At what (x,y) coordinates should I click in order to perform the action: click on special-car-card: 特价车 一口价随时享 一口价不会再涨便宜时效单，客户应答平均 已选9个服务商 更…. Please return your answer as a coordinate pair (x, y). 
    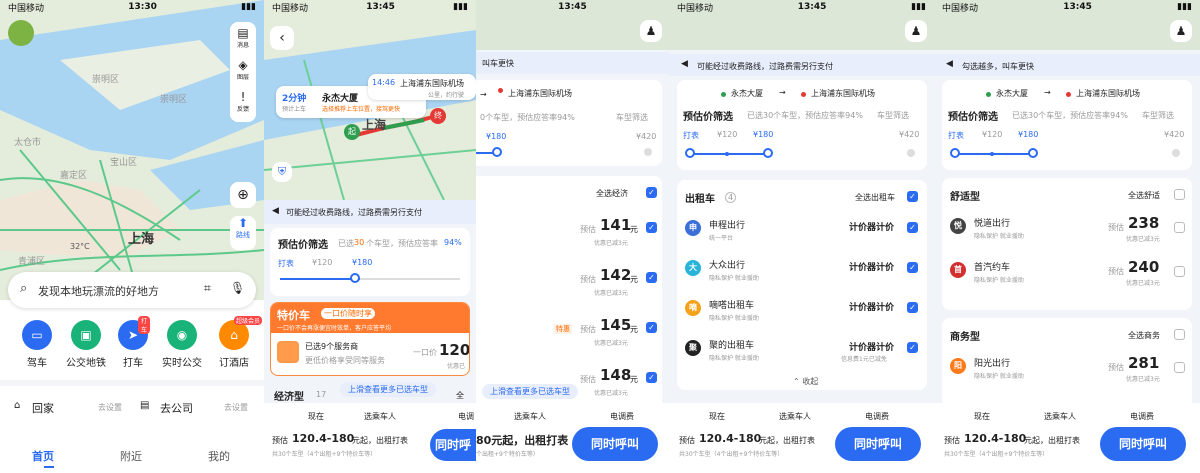
    Looking at the image, I should click on (370, 339).